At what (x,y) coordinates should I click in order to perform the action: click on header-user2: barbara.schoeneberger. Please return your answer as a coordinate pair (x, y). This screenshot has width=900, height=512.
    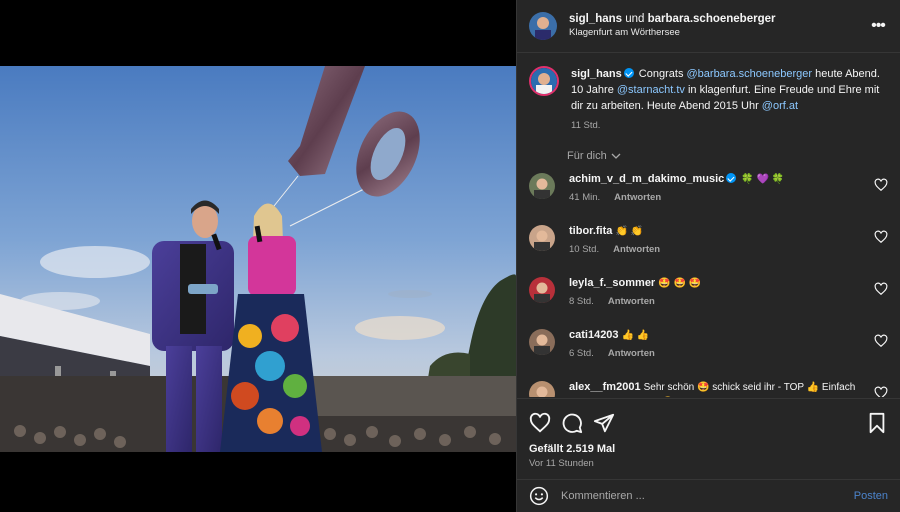
    Looking at the image, I should click on (712, 19).